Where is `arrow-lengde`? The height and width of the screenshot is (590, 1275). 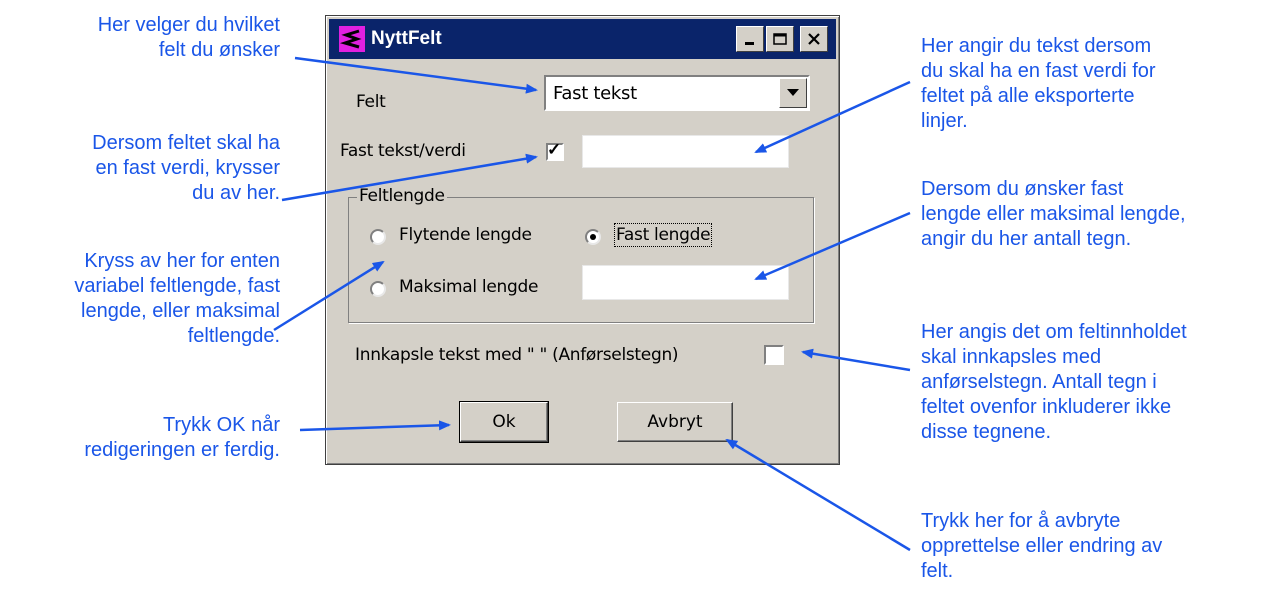 arrow-lengde is located at coordinates (329, 296).